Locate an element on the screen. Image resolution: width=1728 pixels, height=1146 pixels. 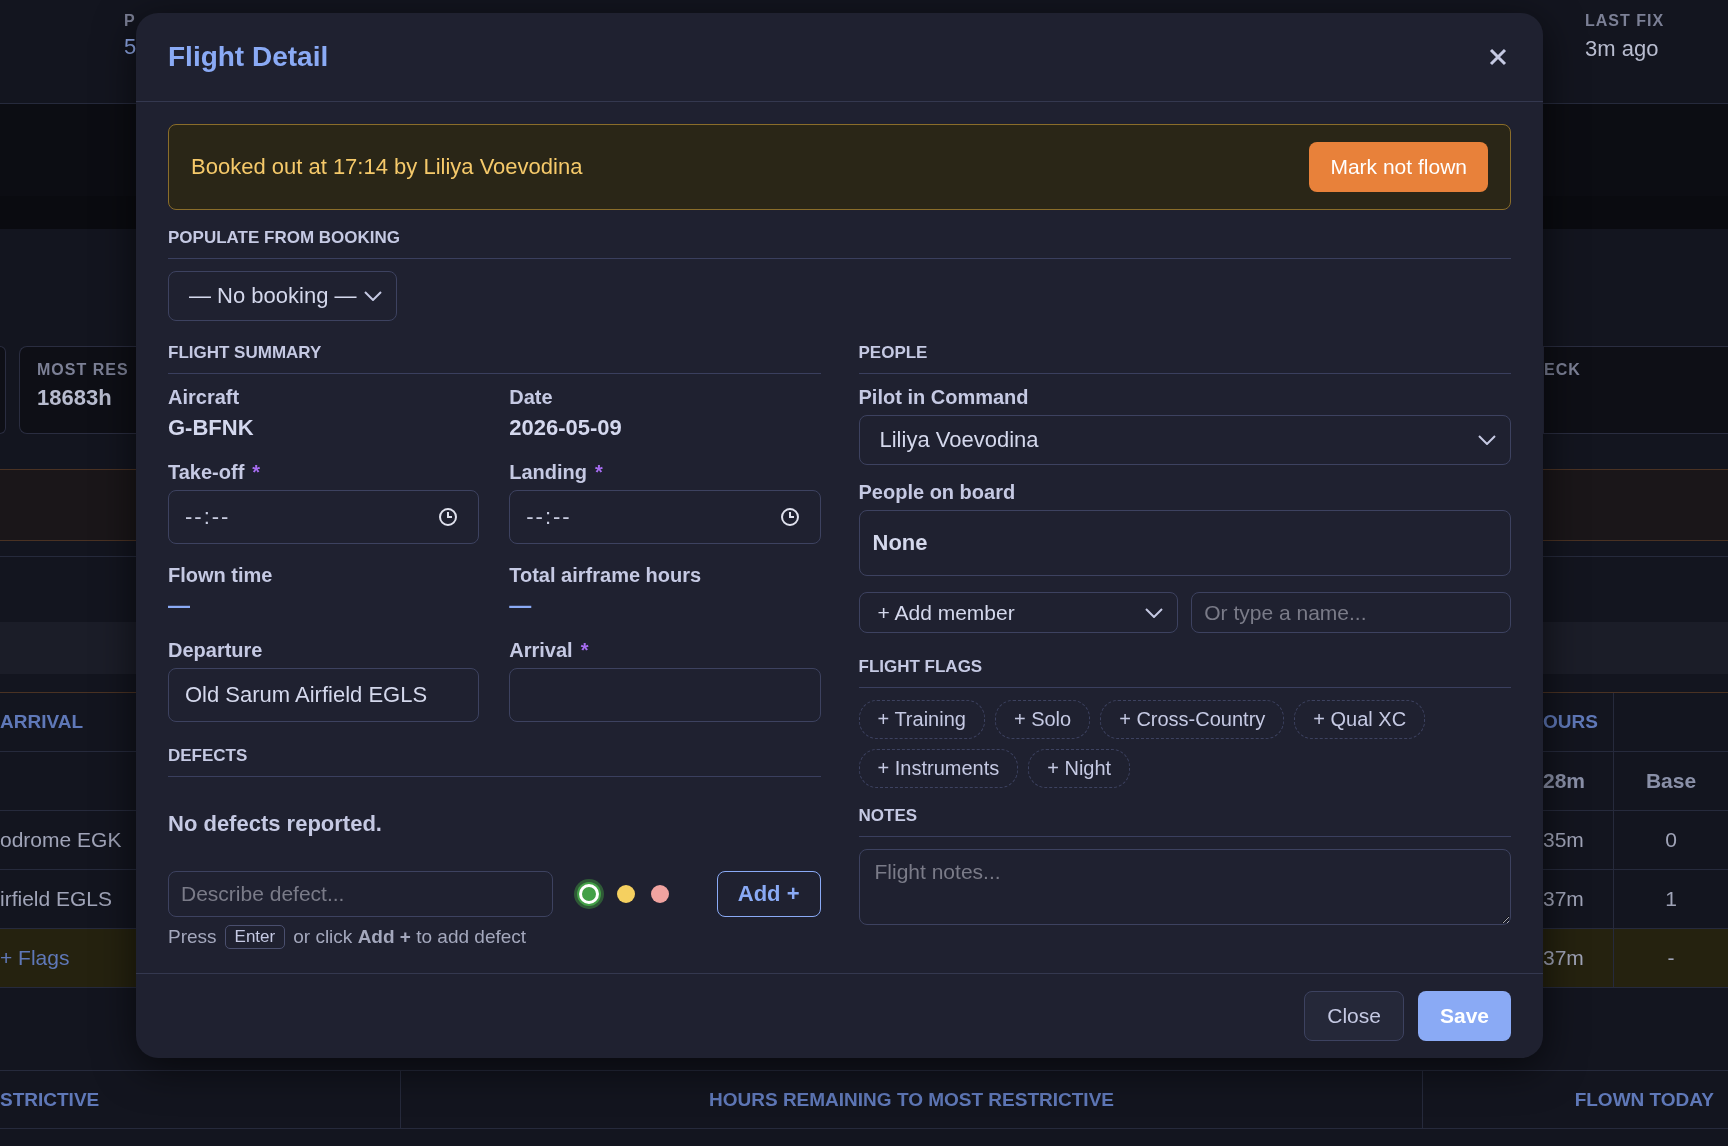
flag-chip: + Night is located at coordinates (1079, 768).